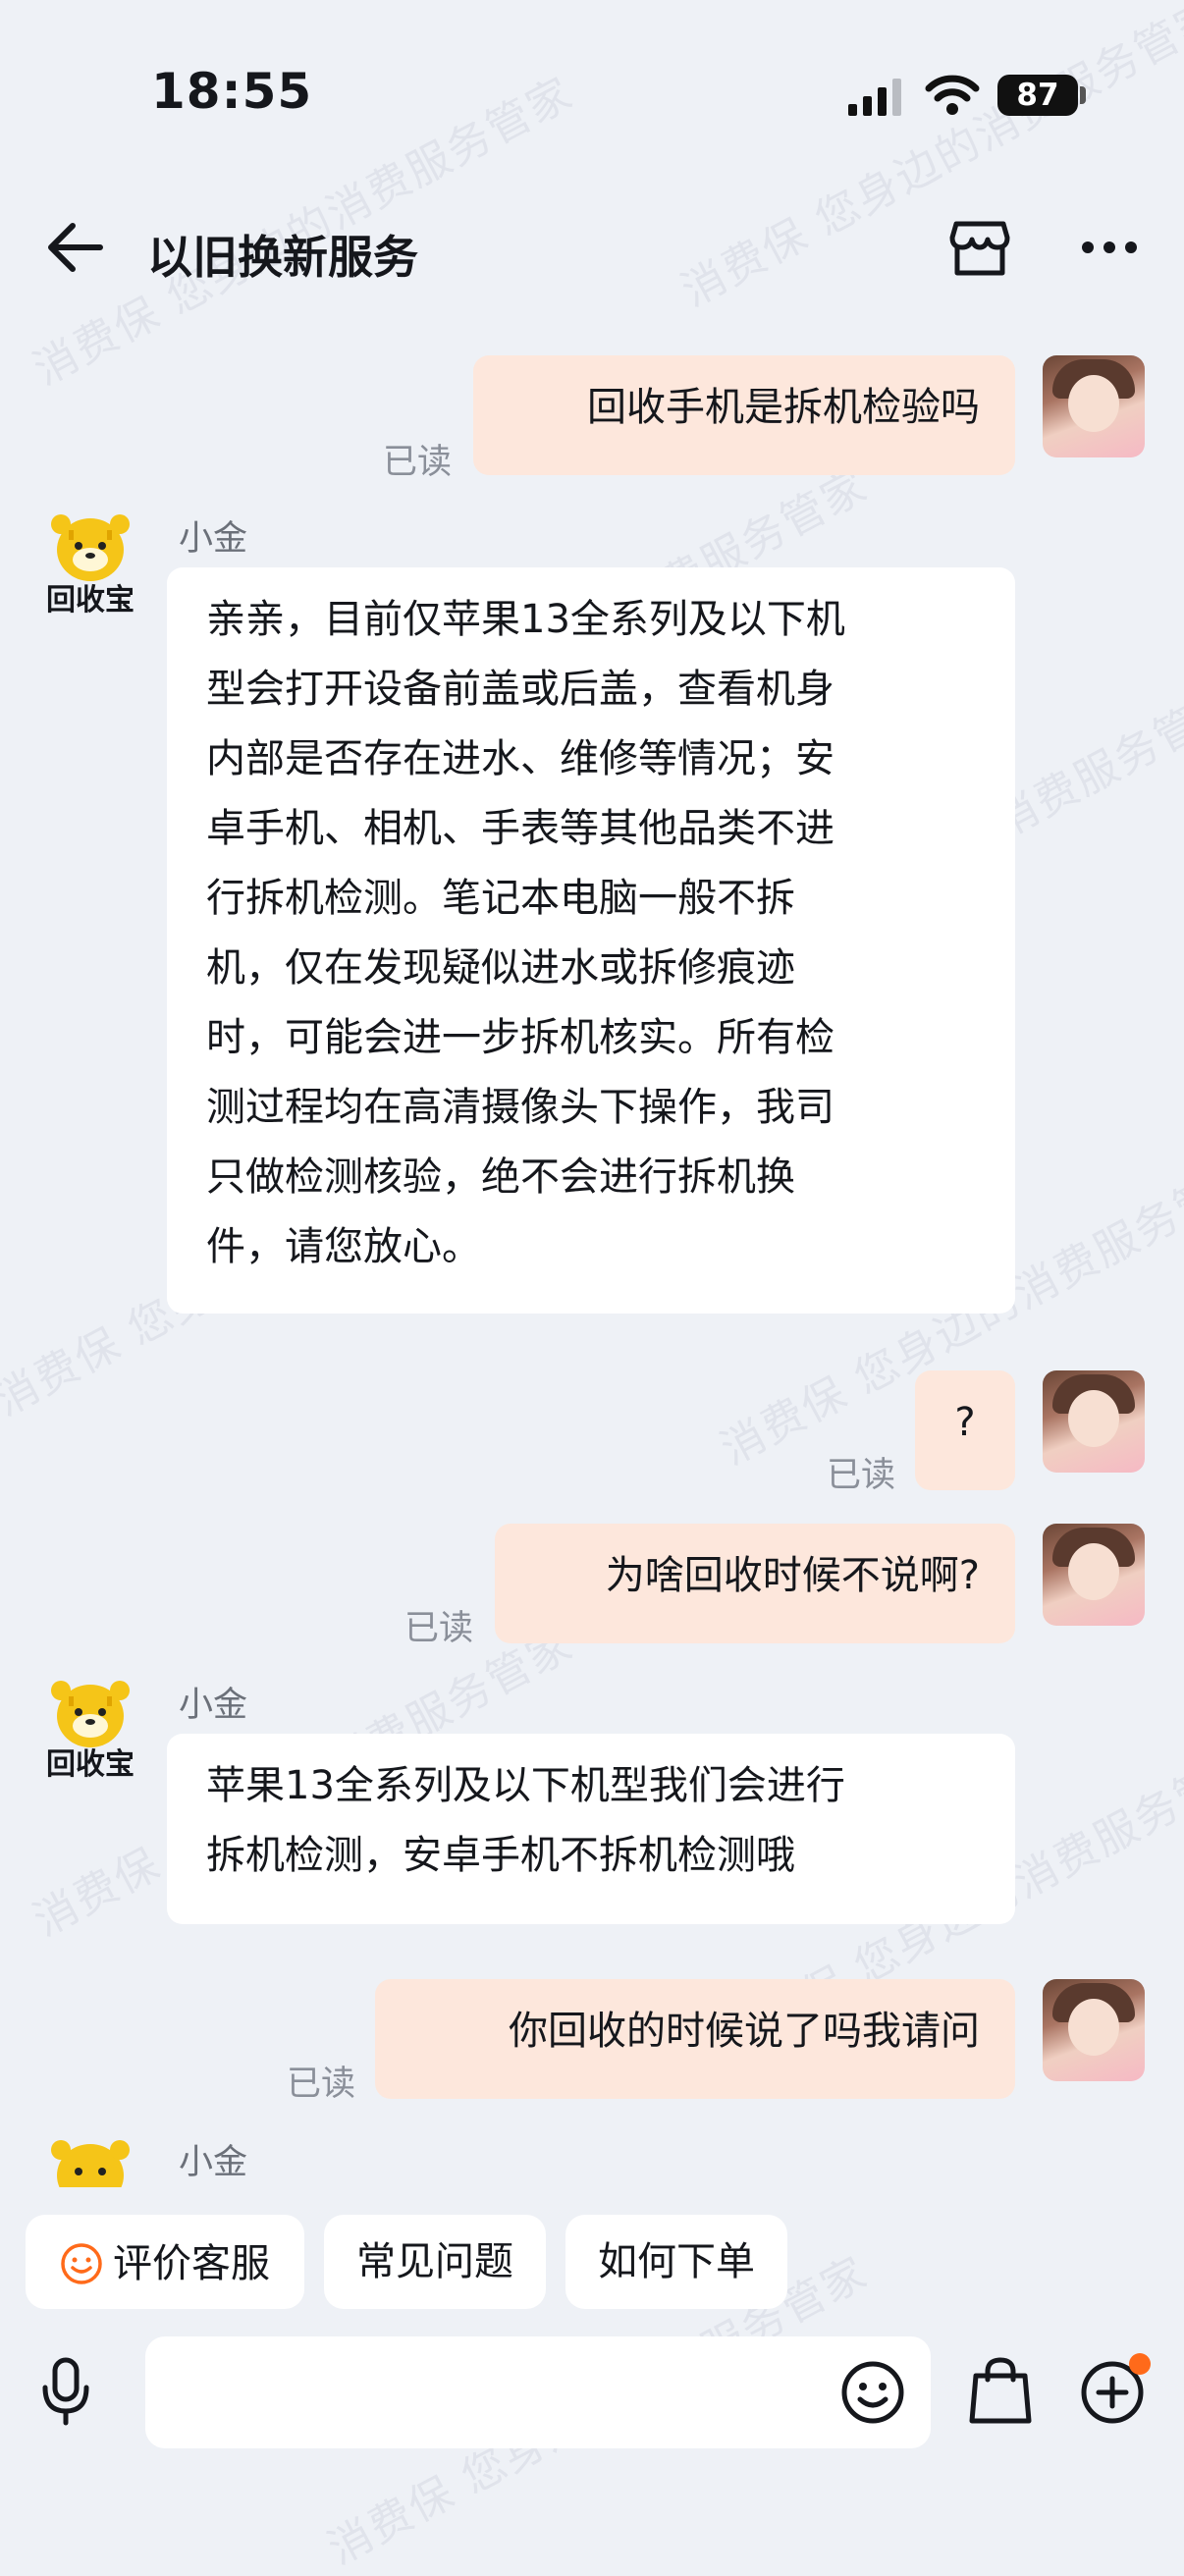 Image resolution: width=1184 pixels, height=2576 pixels. I want to click on bag-icon, so click(1000, 2391).